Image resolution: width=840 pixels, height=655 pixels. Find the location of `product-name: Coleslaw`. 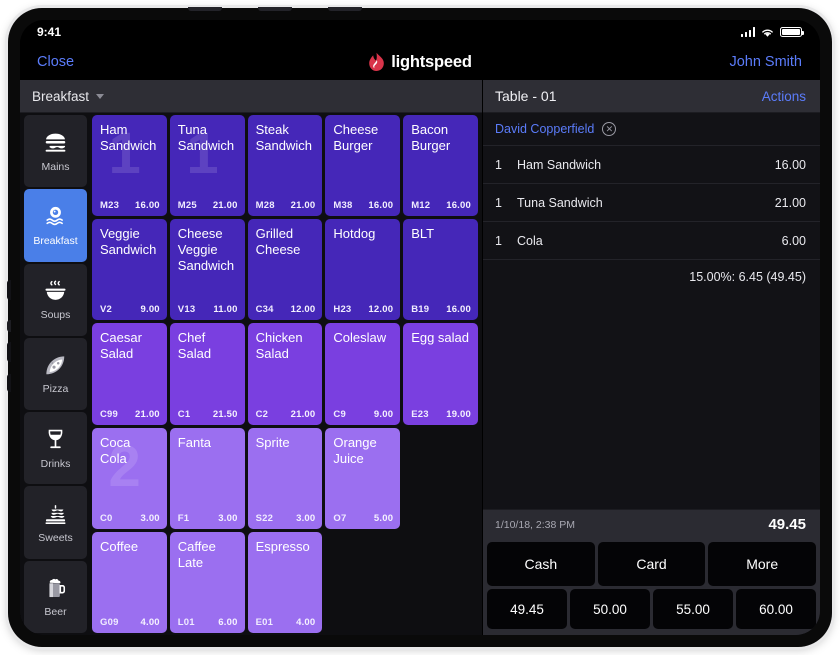

product-name: Coleslaw is located at coordinates (360, 338).